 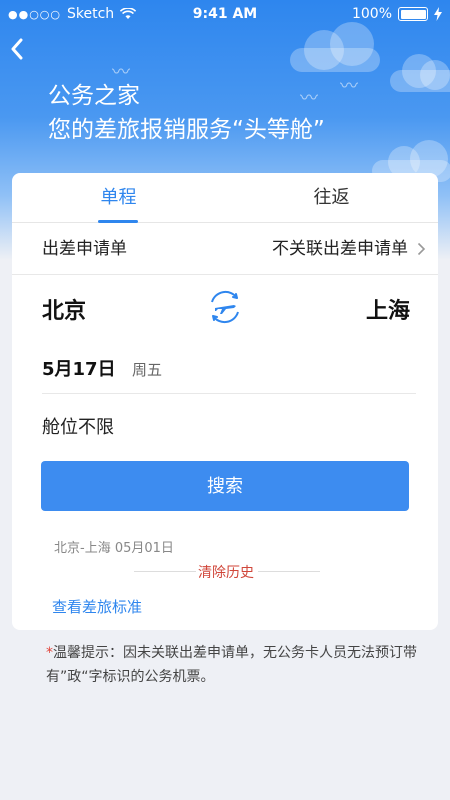 What do you see at coordinates (438, 14) in the screenshot?
I see `charging-icon` at bounding box center [438, 14].